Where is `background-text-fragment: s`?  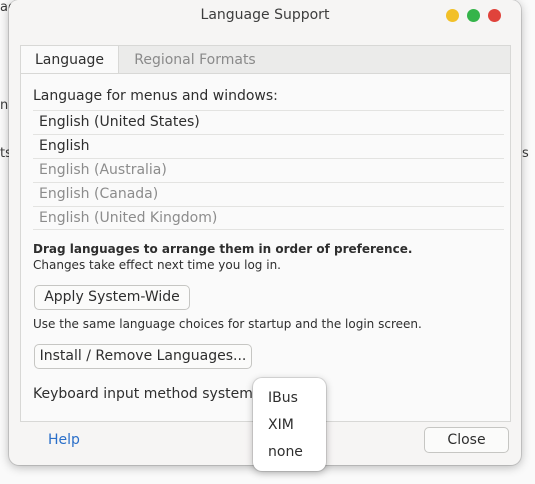 background-text-fragment: s is located at coordinates (525, 153).